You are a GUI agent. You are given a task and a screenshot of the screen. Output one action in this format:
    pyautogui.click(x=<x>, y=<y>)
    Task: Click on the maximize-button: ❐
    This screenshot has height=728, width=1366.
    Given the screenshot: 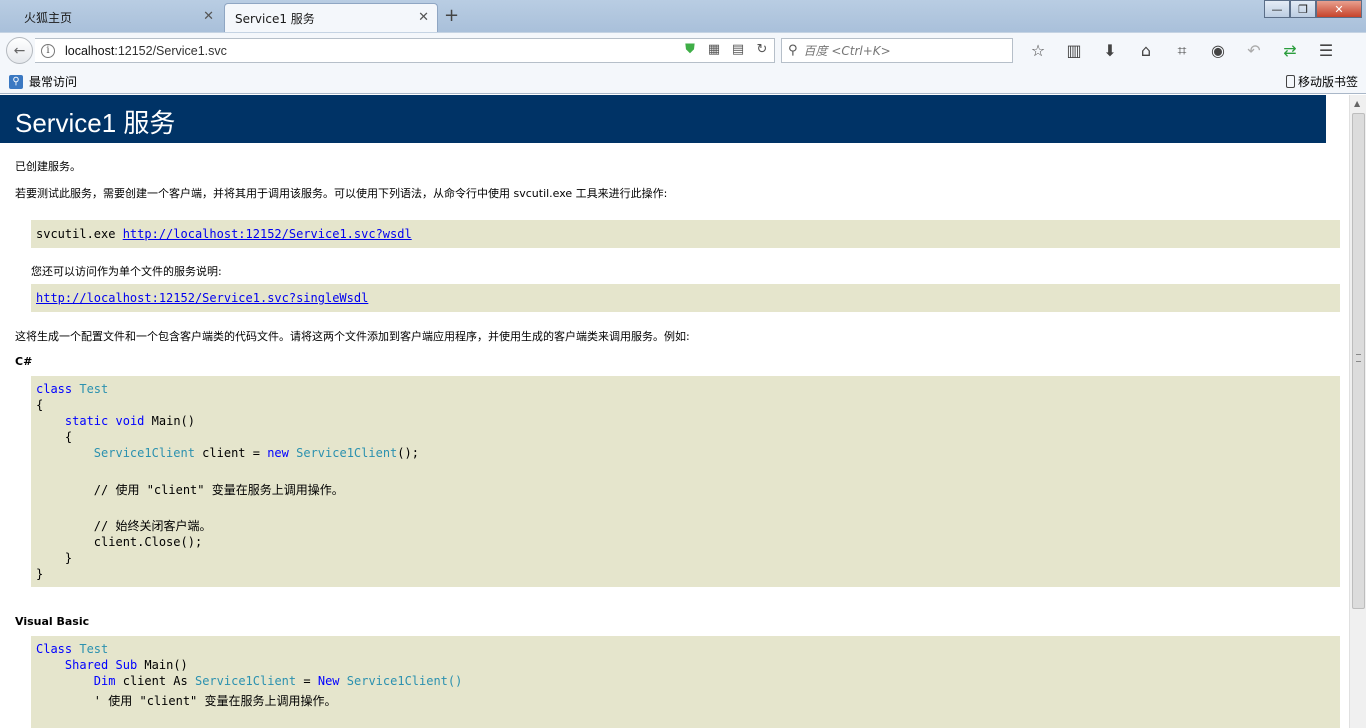 What is the action you would take?
    pyautogui.click(x=1303, y=9)
    